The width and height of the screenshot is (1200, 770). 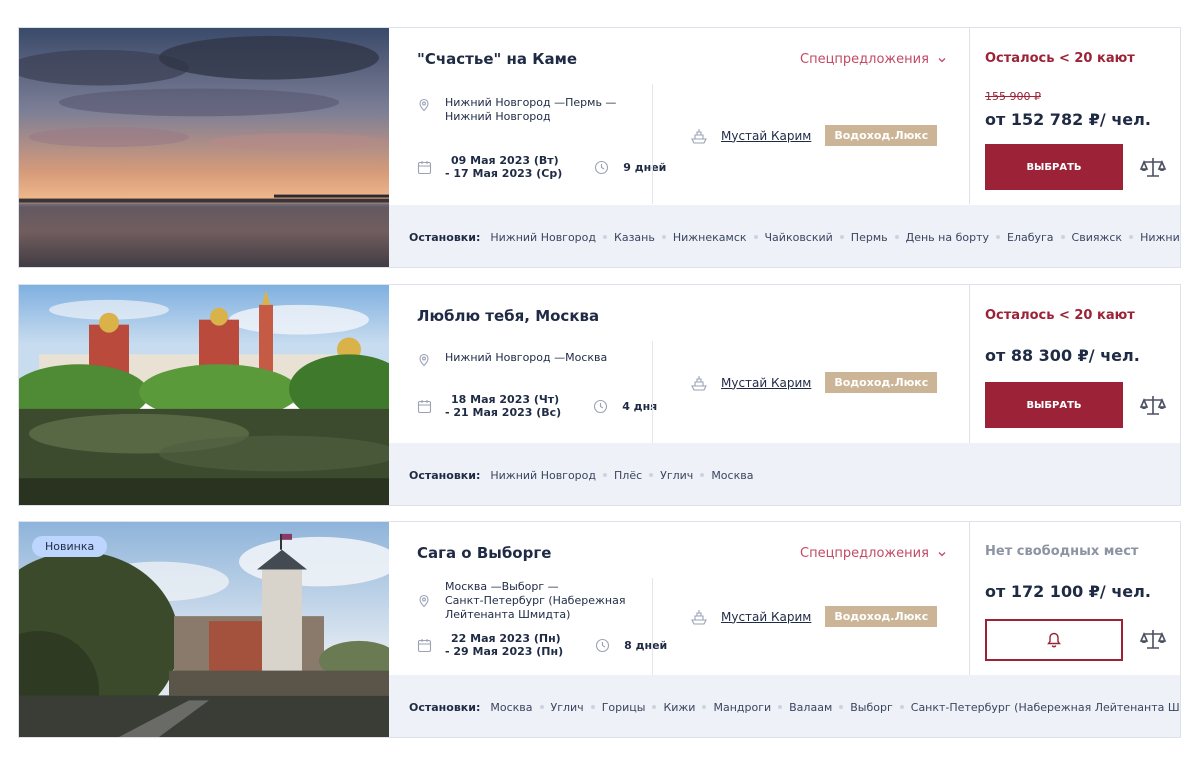 I want to click on price-column: Нет свободных мест от 172 100 ₽/ чел., so click(x=1074, y=598).